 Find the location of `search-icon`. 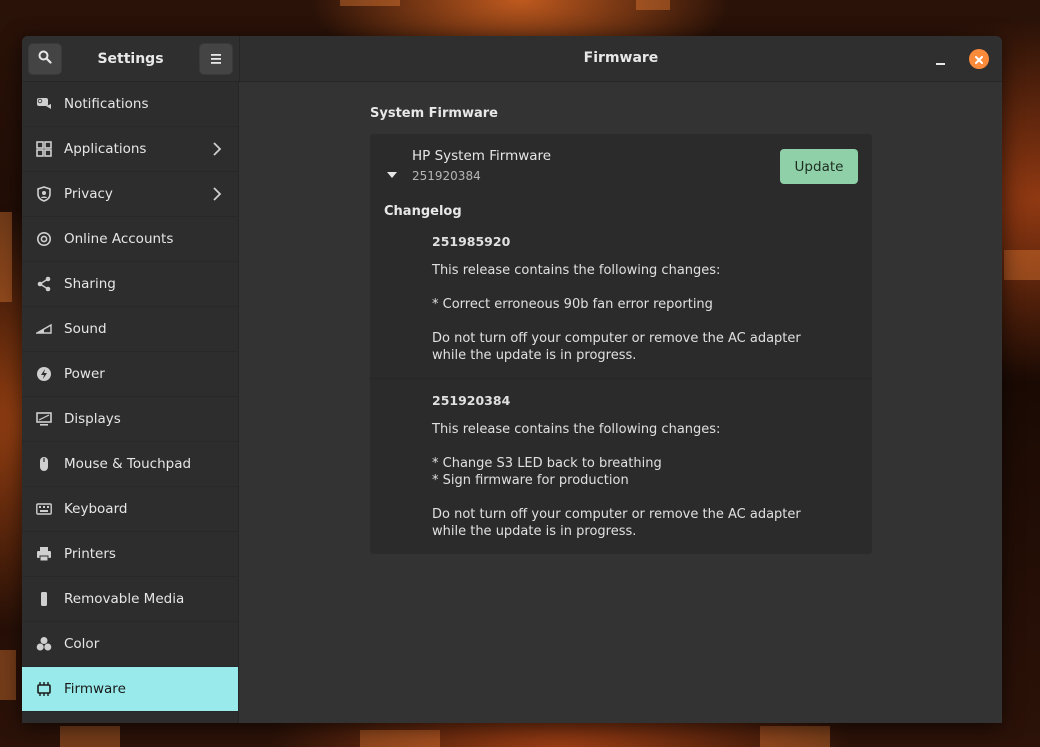

search-icon is located at coordinates (45, 58).